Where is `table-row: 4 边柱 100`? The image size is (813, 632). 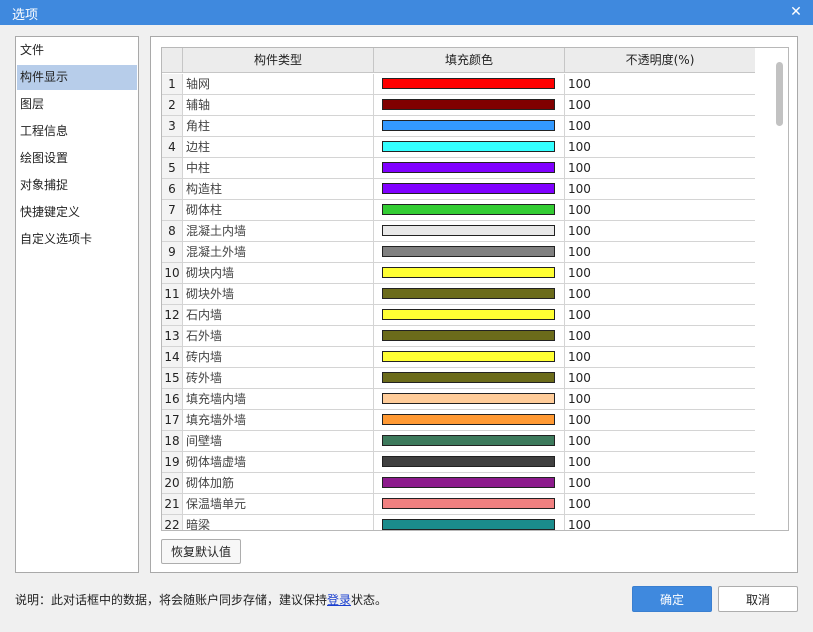 table-row: 4 边柱 100 is located at coordinates (464, 147).